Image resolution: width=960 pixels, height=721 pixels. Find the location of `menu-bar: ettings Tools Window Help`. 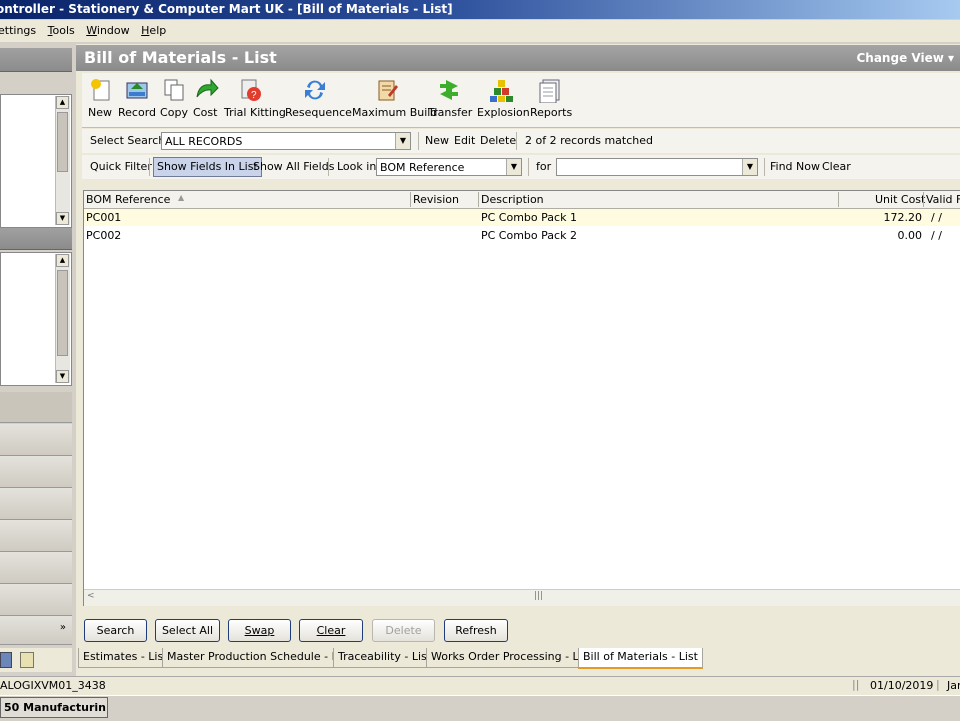

menu-bar: ettings Tools Window Help is located at coordinates (480, 31).